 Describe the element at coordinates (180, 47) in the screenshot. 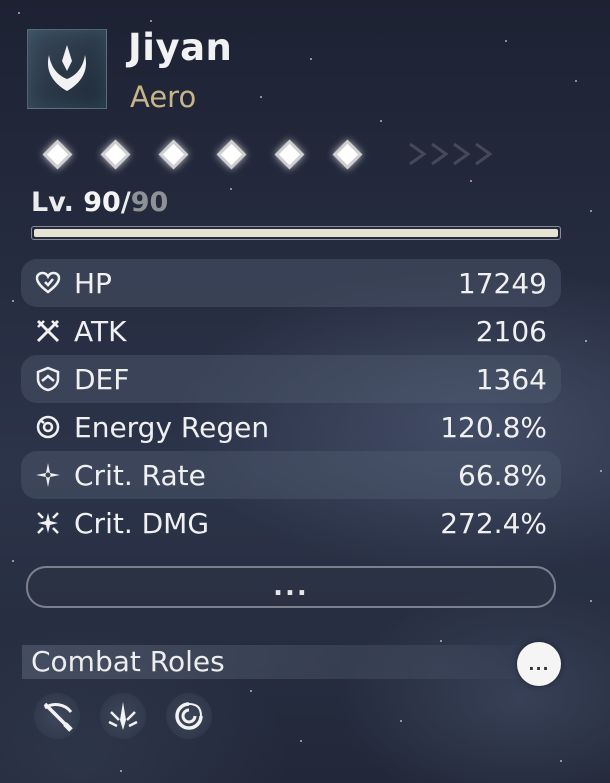

I see `character-name: Jiyan` at that location.